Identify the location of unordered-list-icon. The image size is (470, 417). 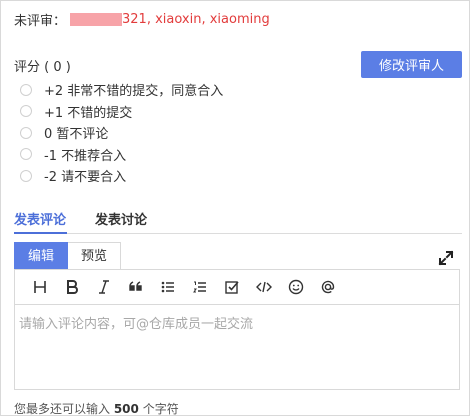
(168, 287).